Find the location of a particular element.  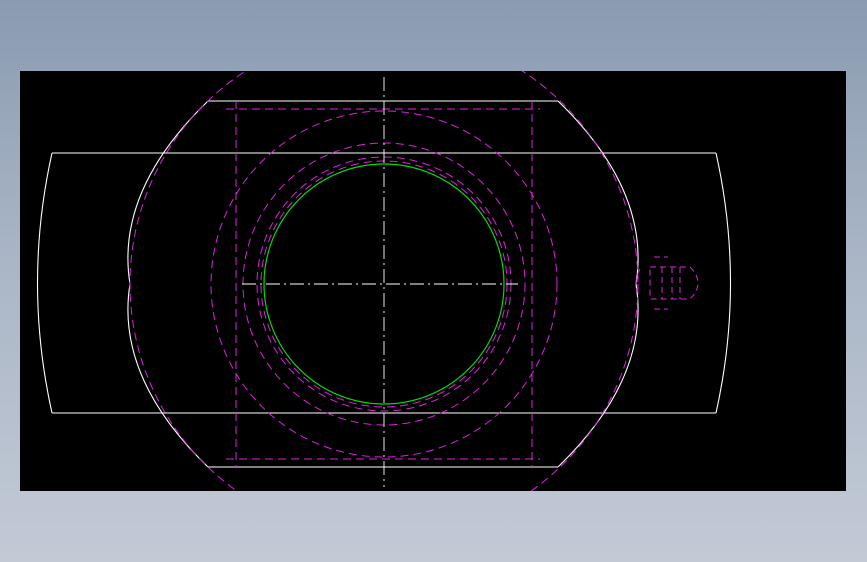

housing-right-arc is located at coordinates (598, 284).